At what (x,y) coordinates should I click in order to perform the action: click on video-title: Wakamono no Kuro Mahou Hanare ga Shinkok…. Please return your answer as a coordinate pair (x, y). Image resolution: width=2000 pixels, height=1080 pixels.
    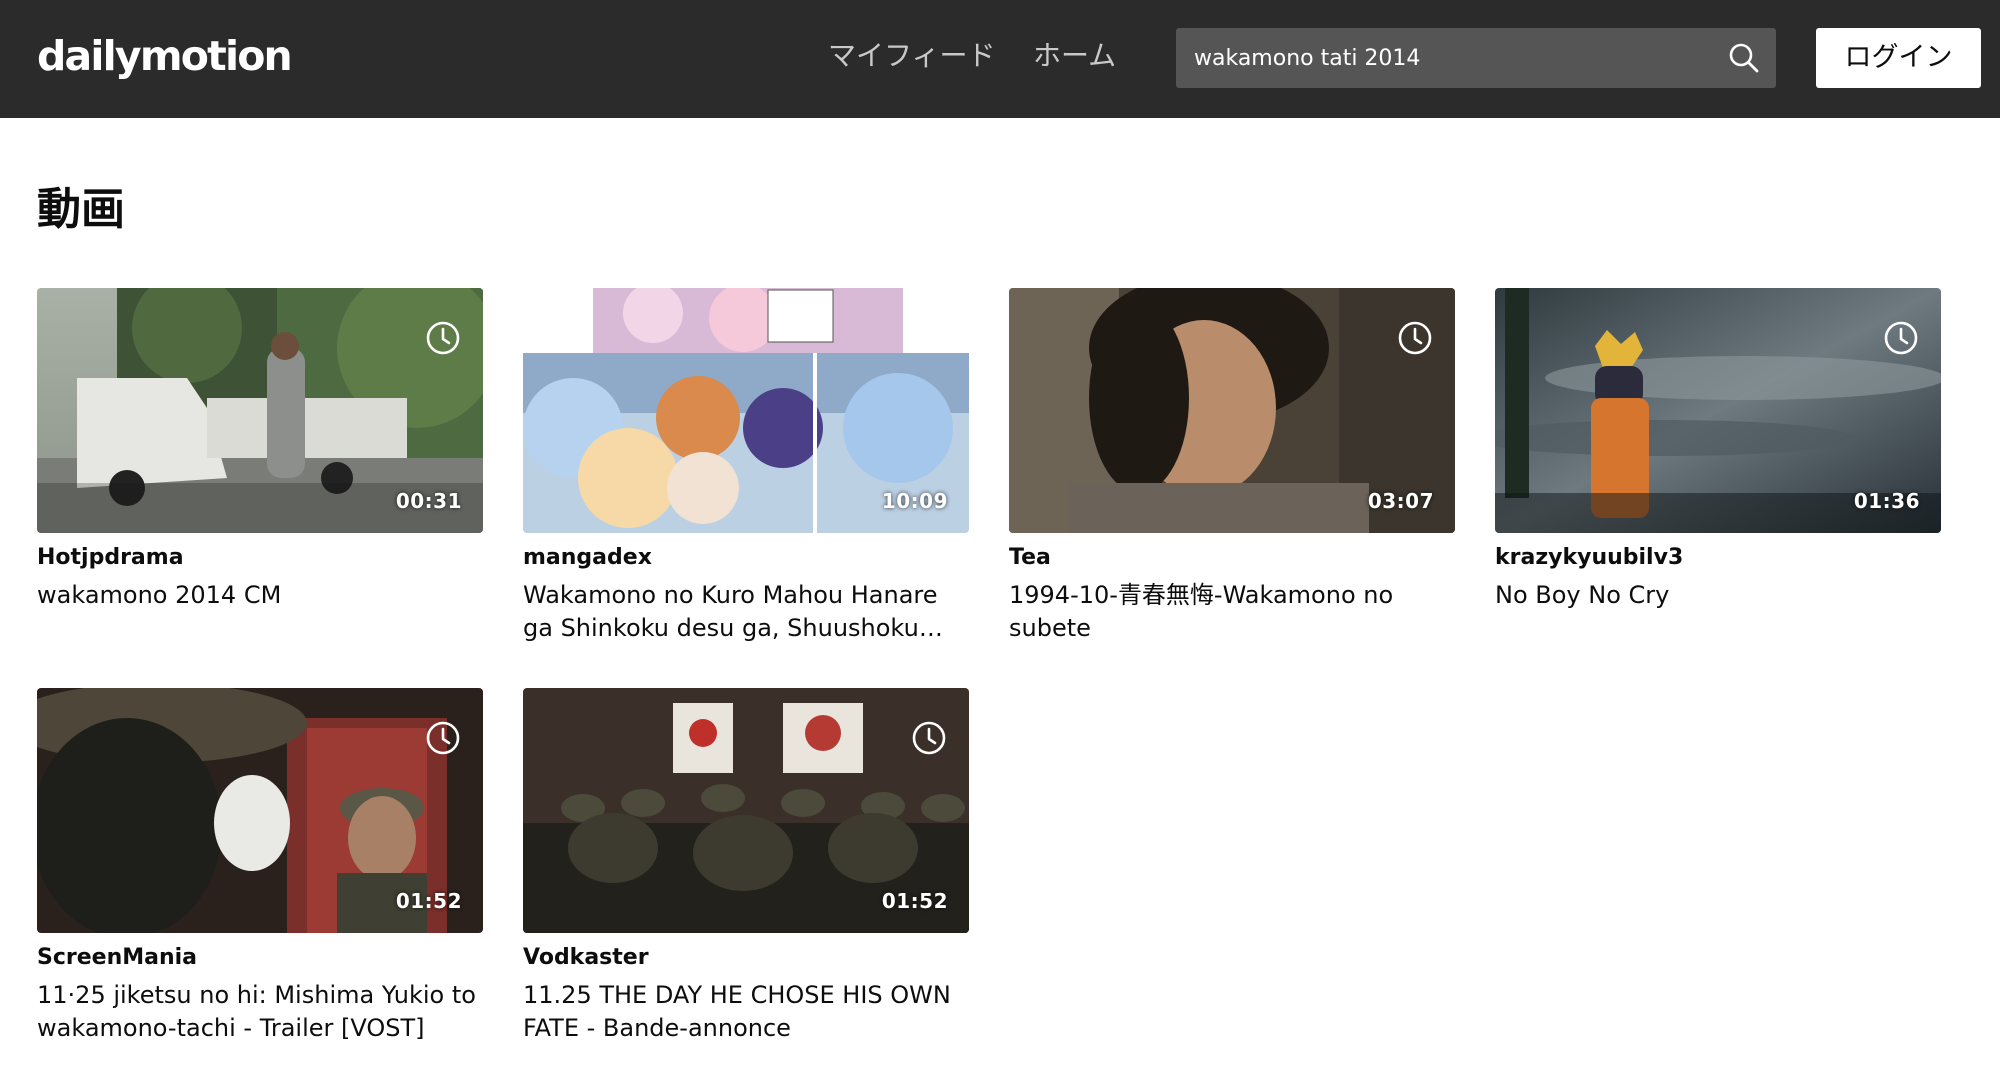
    Looking at the image, I should click on (746, 612).